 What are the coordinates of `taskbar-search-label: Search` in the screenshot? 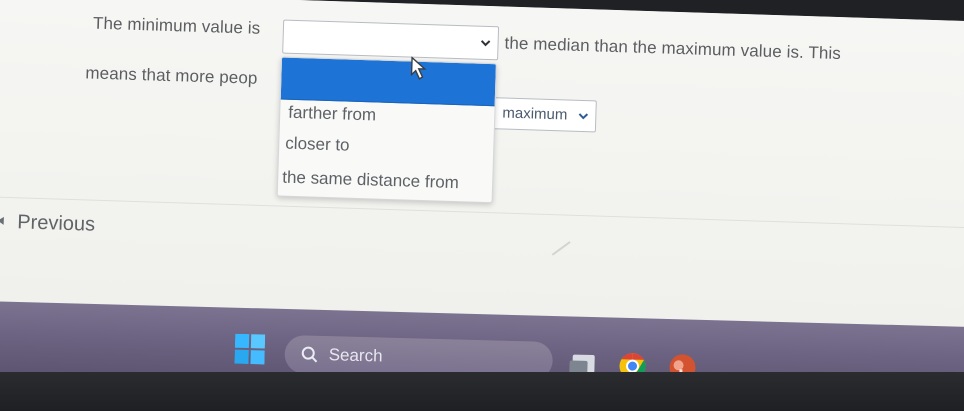 It's located at (355, 355).